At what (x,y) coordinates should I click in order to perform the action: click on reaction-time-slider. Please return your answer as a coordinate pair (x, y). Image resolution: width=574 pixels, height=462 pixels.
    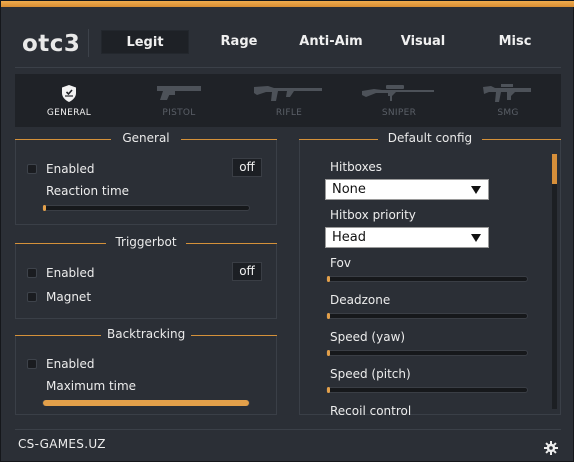
    Looking at the image, I should click on (146, 208).